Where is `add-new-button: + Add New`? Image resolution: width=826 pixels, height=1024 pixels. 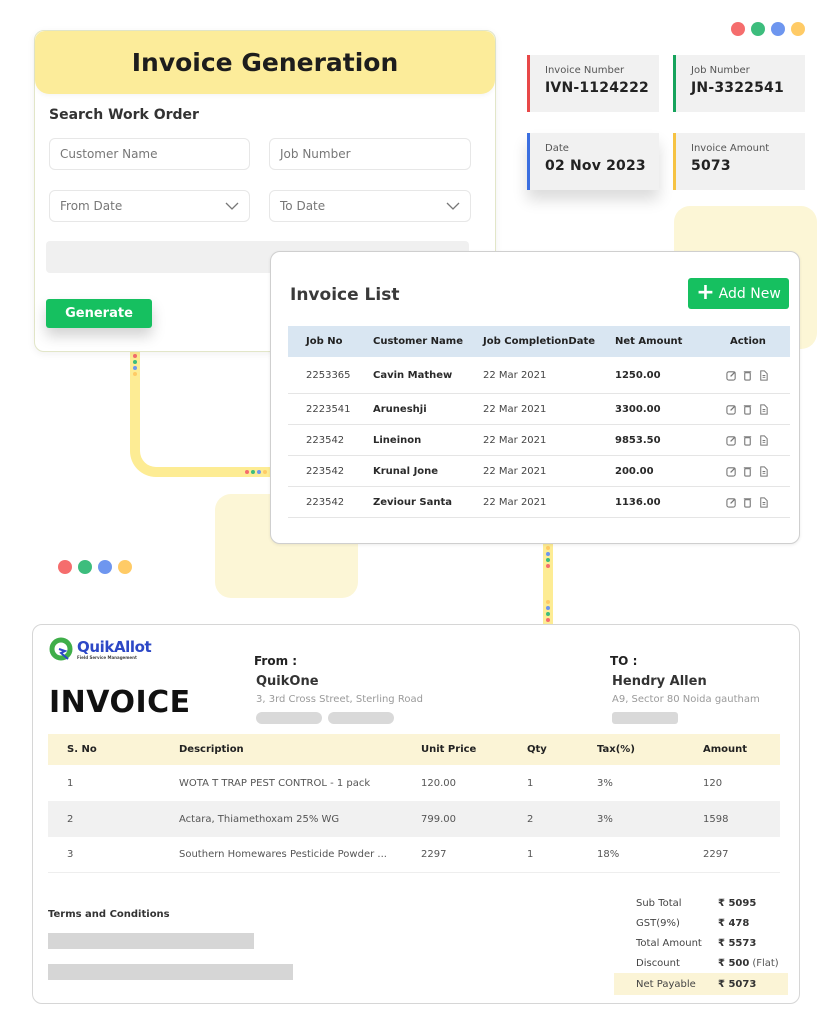
add-new-button: + Add New is located at coordinates (738, 293).